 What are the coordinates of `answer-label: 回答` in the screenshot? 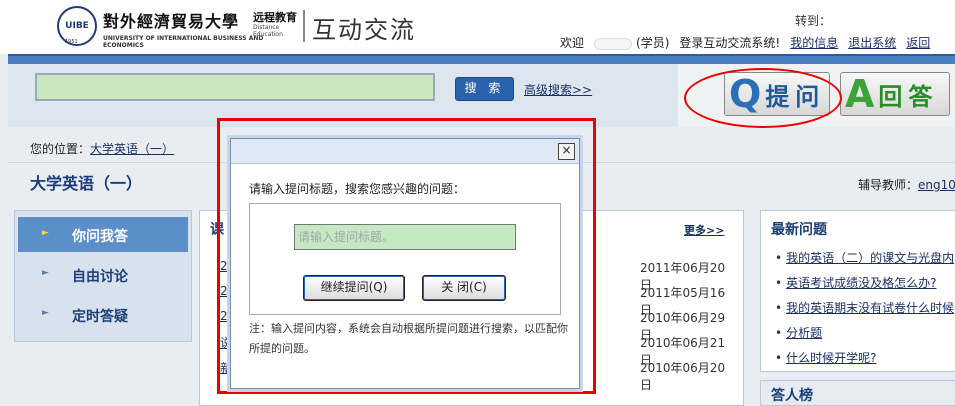 It's located at (908, 96).